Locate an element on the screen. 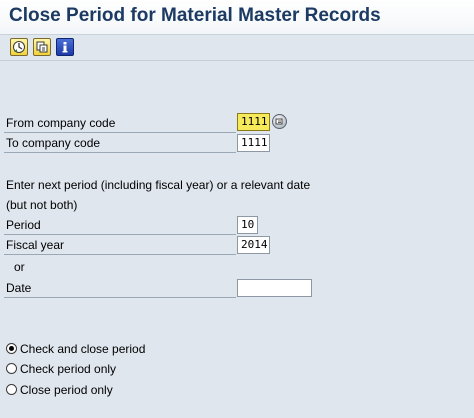 Image resolution: width=474 pixels, height=418 pixels. from-company-code-field: 1111 is located at coordinates (253, 122).